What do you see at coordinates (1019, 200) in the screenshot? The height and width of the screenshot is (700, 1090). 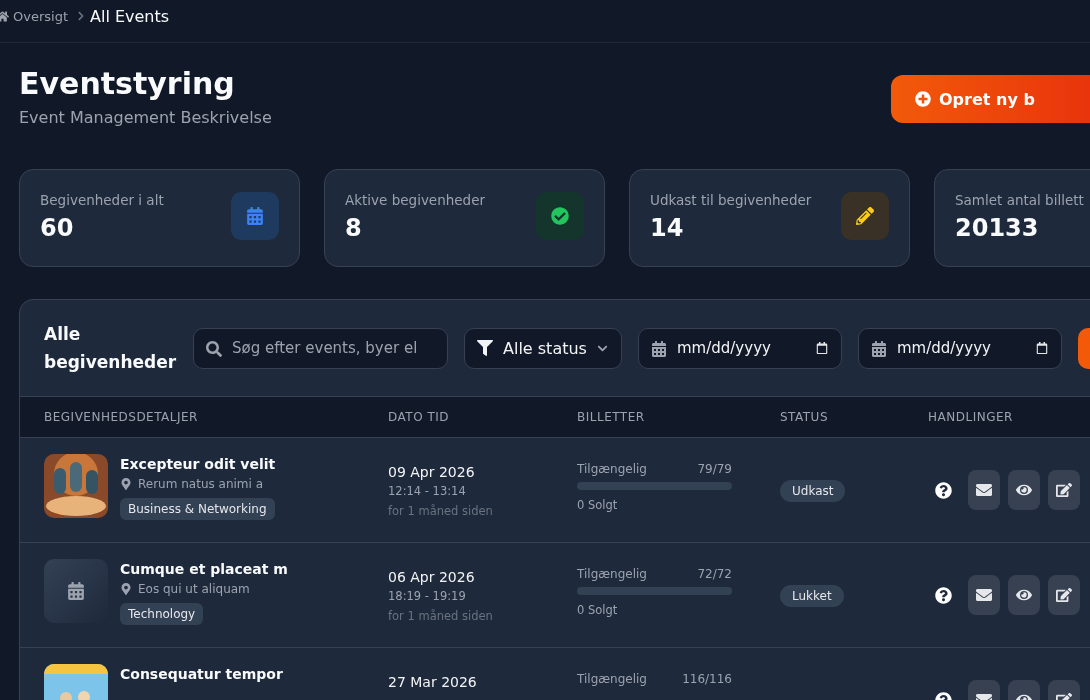 I see `stat-label: Samlet antal billett` at bounding box center [1019, 200].